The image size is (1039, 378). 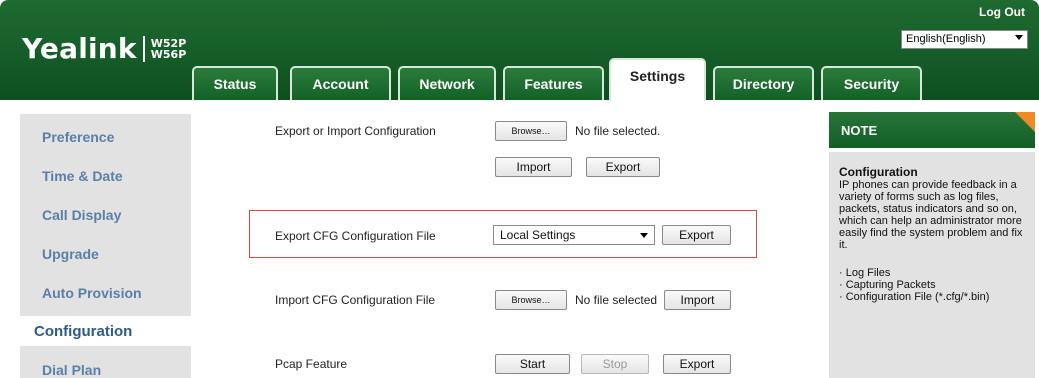 I want to click on logout-link: Log Out, so click(x=1002, y=12).